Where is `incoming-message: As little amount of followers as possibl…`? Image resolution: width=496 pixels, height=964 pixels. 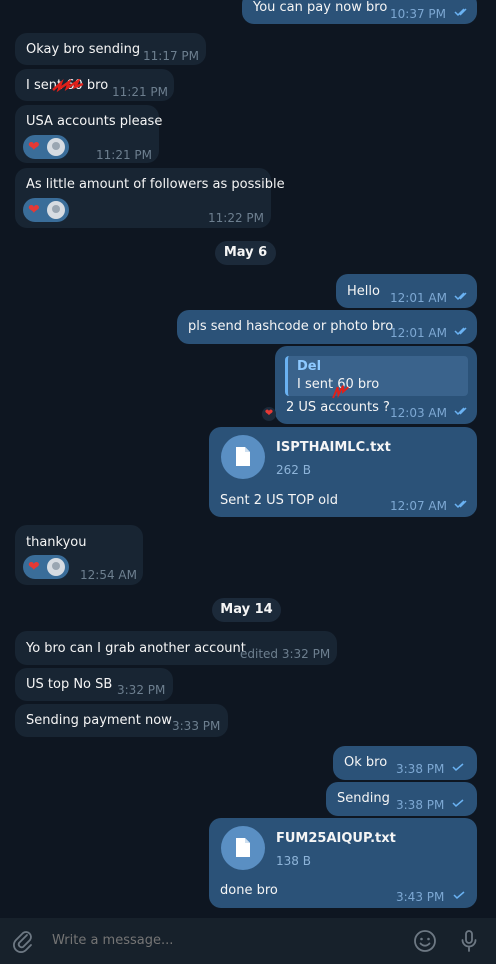 incoming-message: As little amount of followers as possibl… is located at coordinates (150, 198).